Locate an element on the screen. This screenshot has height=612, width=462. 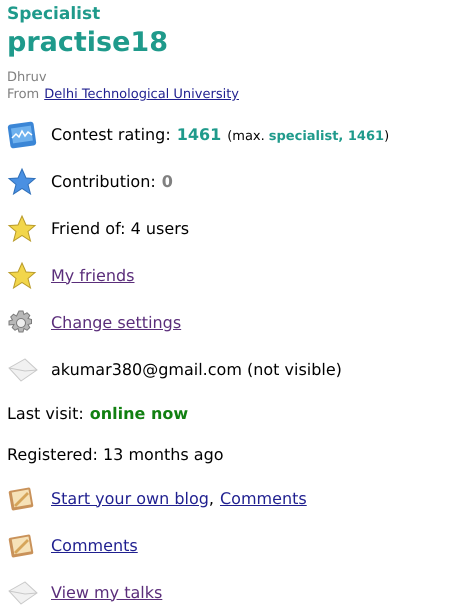
link: Change settings is located at coordinates (116, 322).